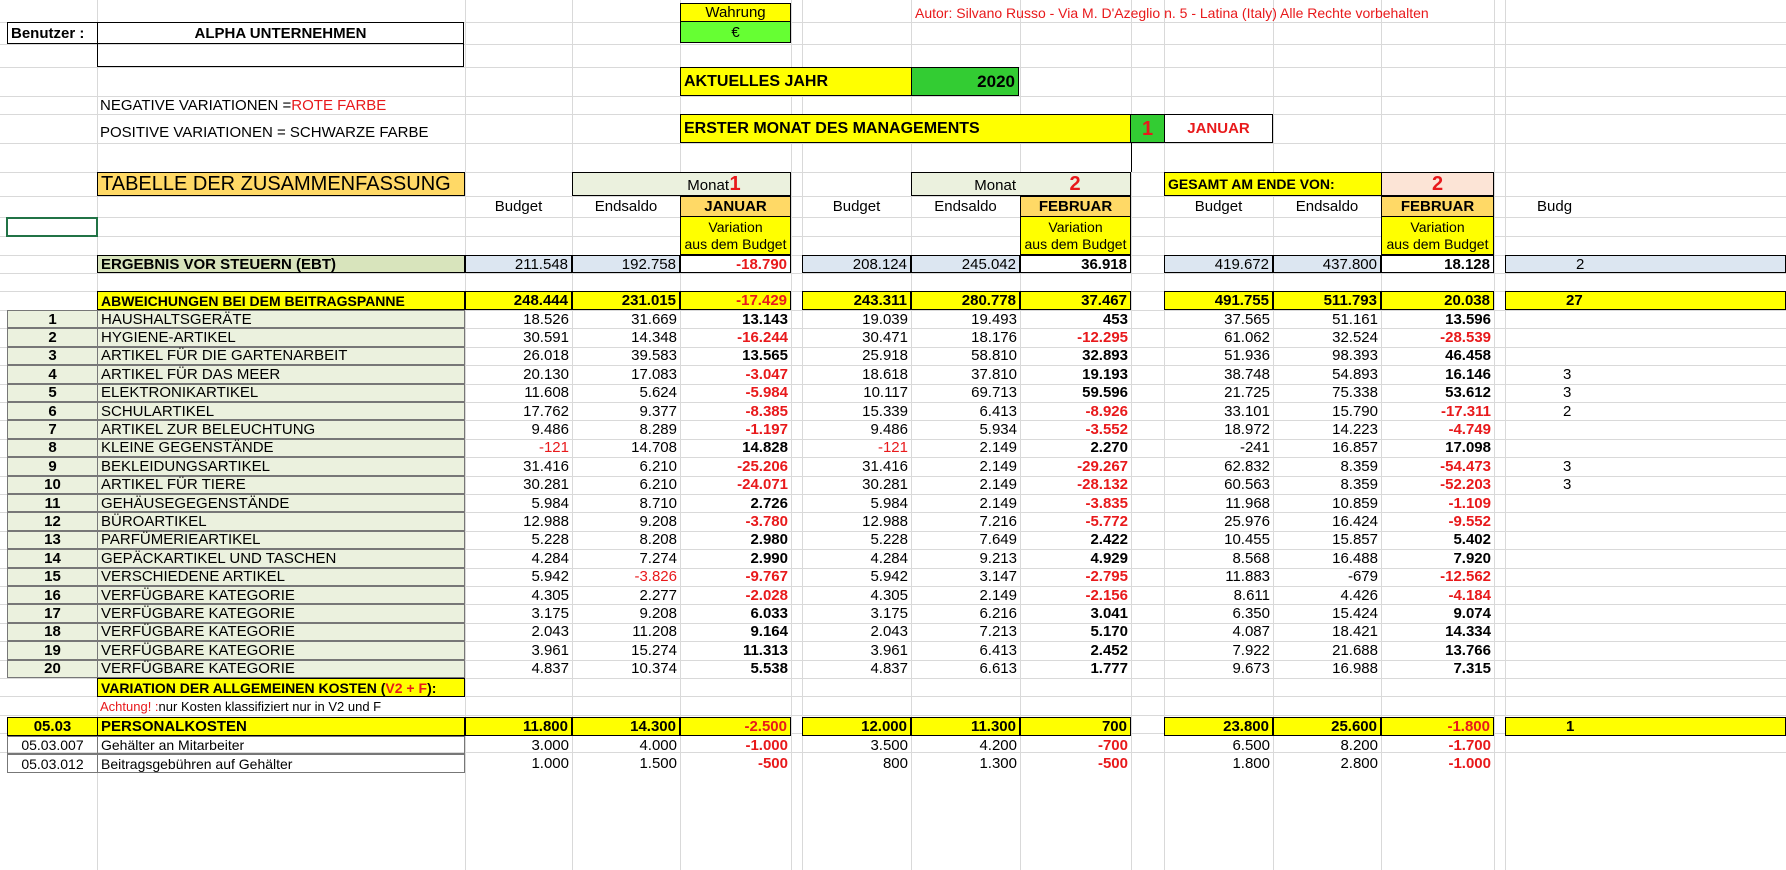 The height and width of the screenshot is (870, 1786). Describe the element at coordinates (550, 669) in the screenshot. I see `row-value: 4.837` at that location.